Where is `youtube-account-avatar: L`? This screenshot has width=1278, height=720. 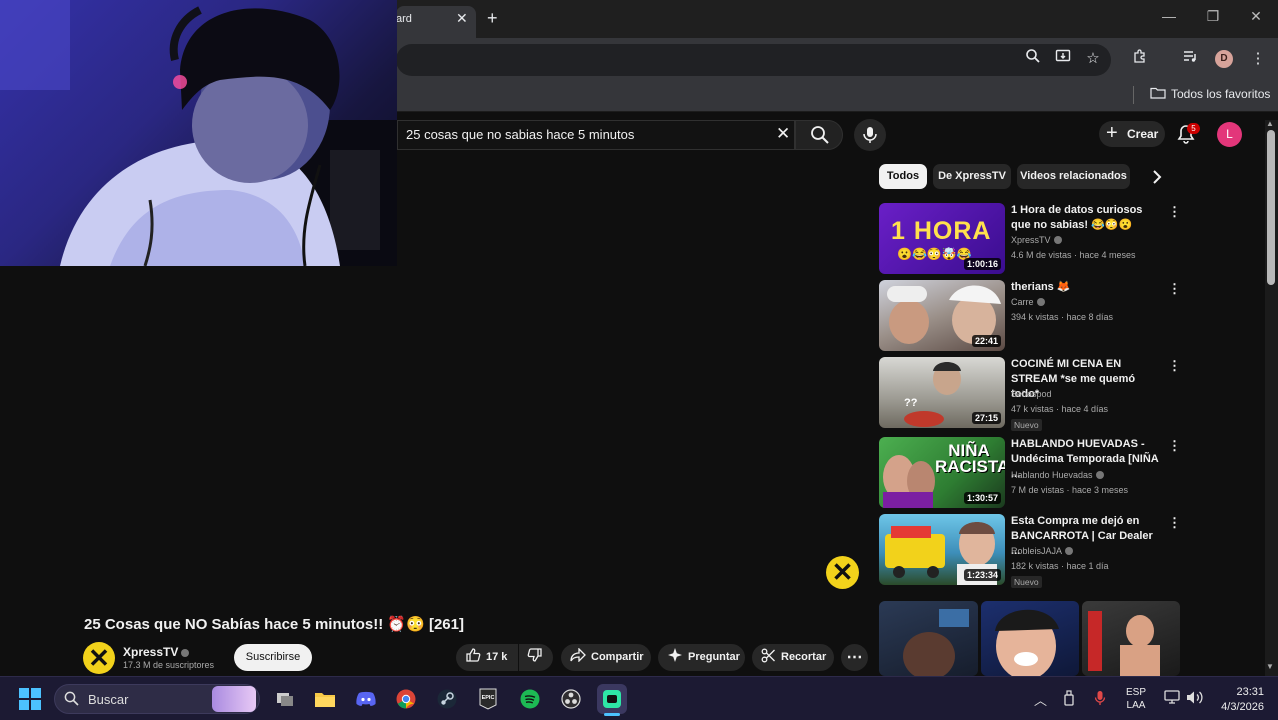
youtube-account-avatar: L is located at coordinates (1229, 134).